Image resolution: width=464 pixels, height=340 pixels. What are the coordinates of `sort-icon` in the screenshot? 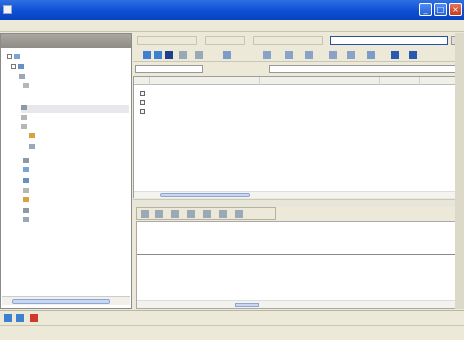 It's located at (309, 55).